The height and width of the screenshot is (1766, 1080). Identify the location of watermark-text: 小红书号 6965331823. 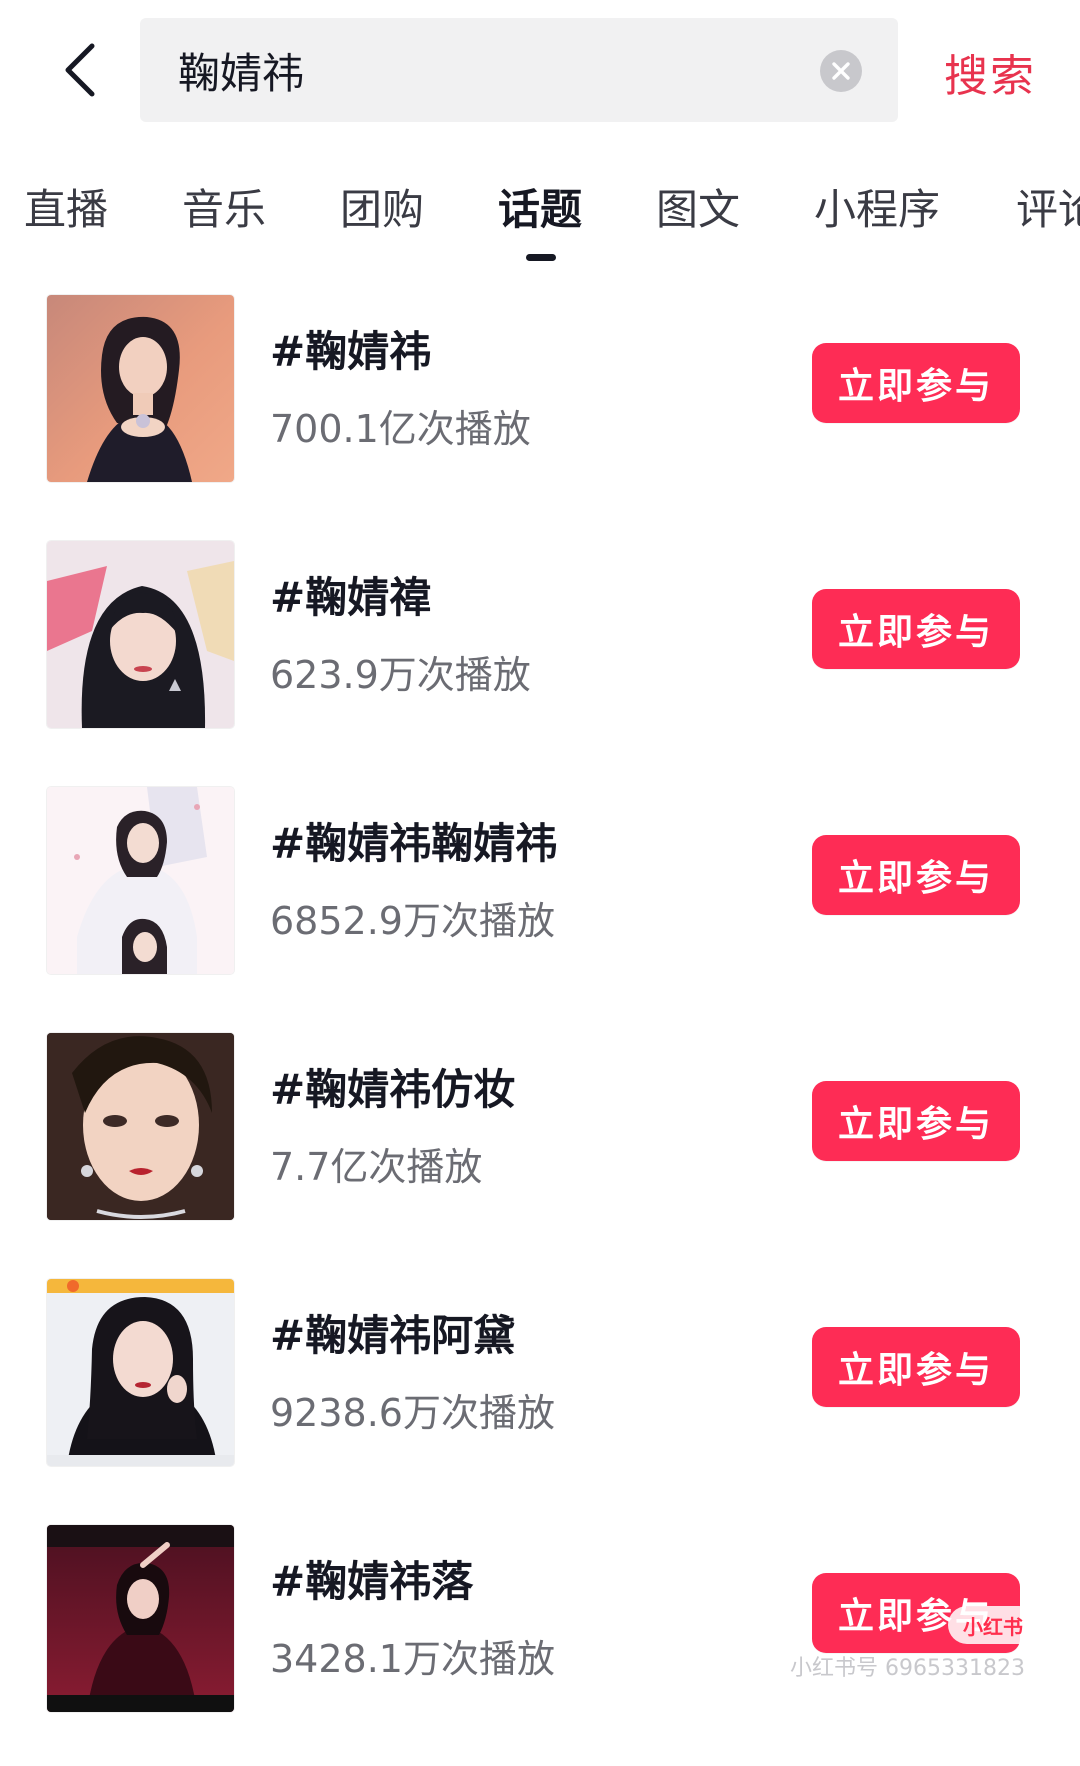
(907, 1668).